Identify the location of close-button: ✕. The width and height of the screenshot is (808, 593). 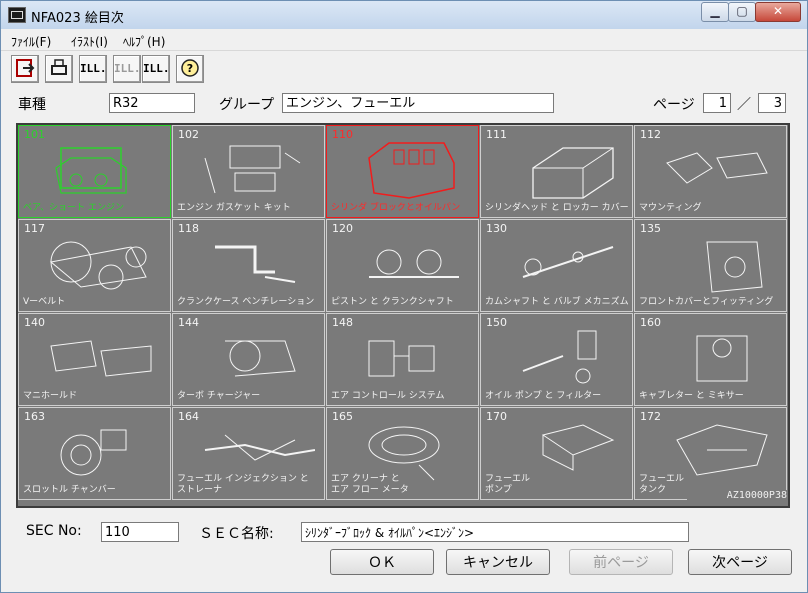
(778, 12).